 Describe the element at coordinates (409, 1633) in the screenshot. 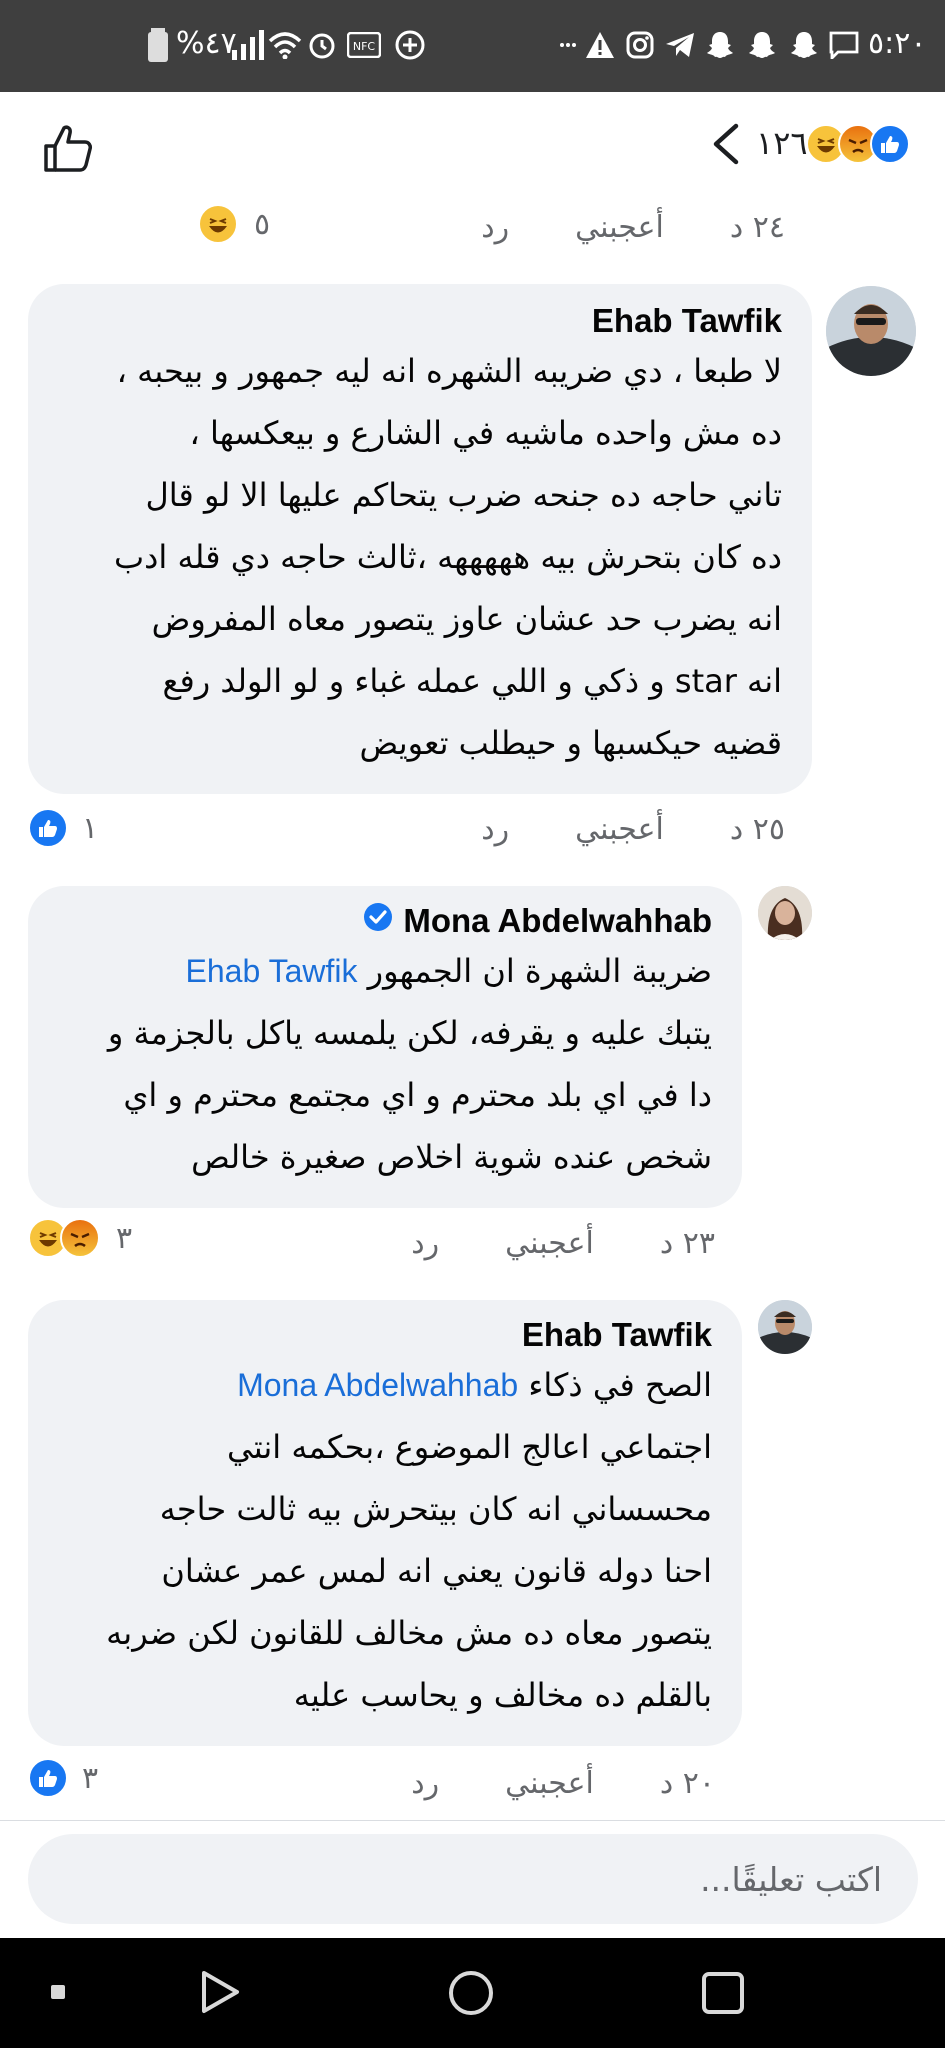

I see `comment-text-line: يتصور معاه ده مش مخالف للقانون لكن ضربه` at that location.